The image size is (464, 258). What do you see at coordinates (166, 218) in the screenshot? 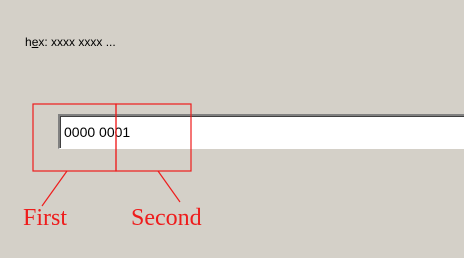
I see `second-annotation-label: Second` at bounding box center [166, 218].